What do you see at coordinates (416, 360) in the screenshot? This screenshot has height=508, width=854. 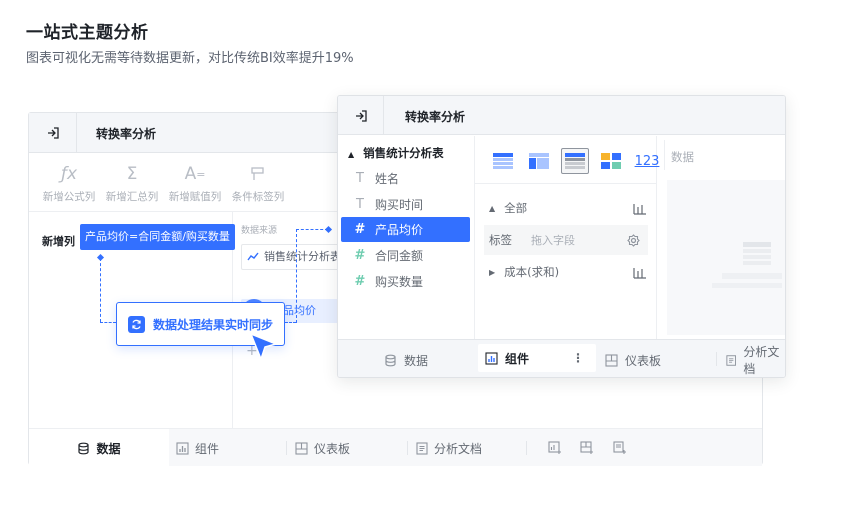 I see `tab-label: 数据` at bounding box center [416, 360].